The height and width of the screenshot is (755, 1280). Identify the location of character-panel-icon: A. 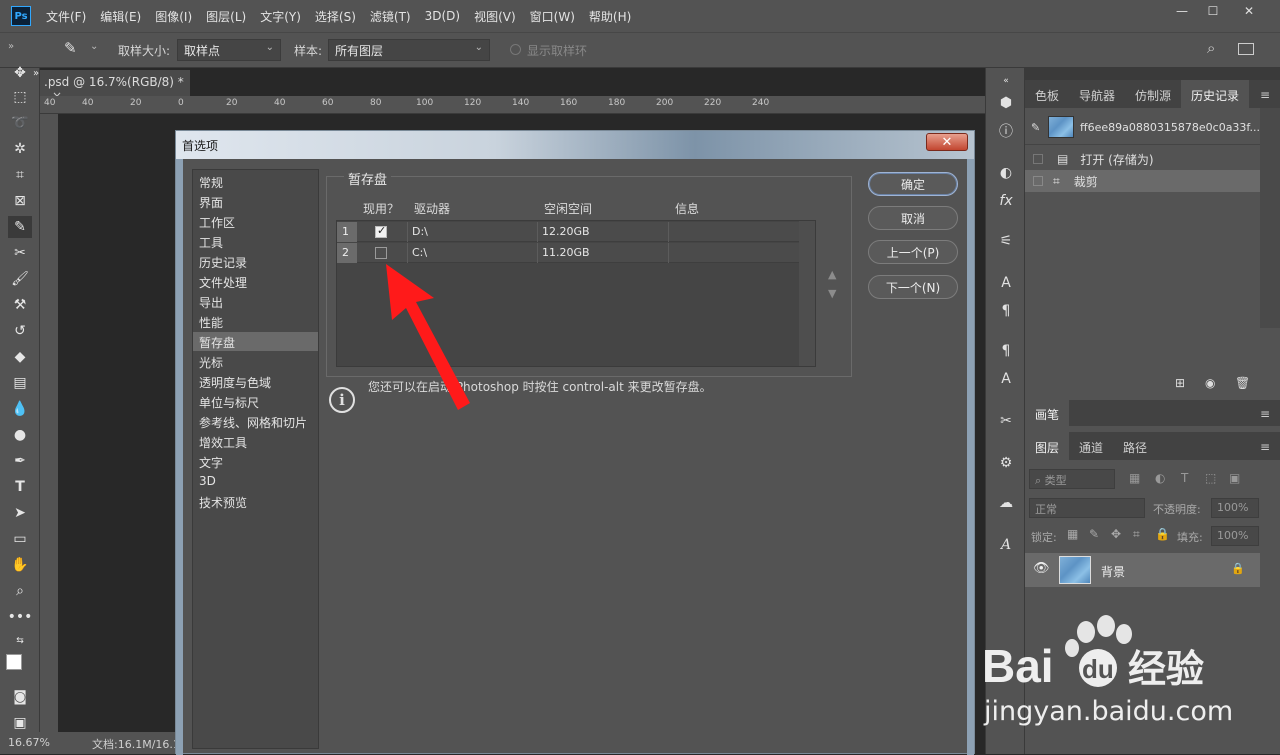
(1006, 283).